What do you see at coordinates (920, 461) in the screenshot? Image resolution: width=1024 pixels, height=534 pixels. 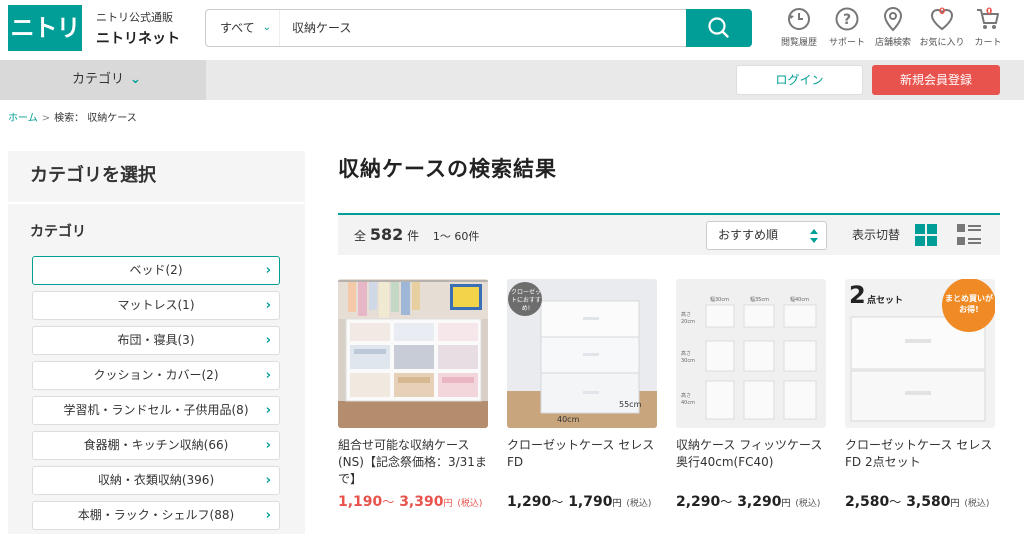 I see `product-name: クローゼットケース セレスFD 2点セット` at bounding box center [920, 461].